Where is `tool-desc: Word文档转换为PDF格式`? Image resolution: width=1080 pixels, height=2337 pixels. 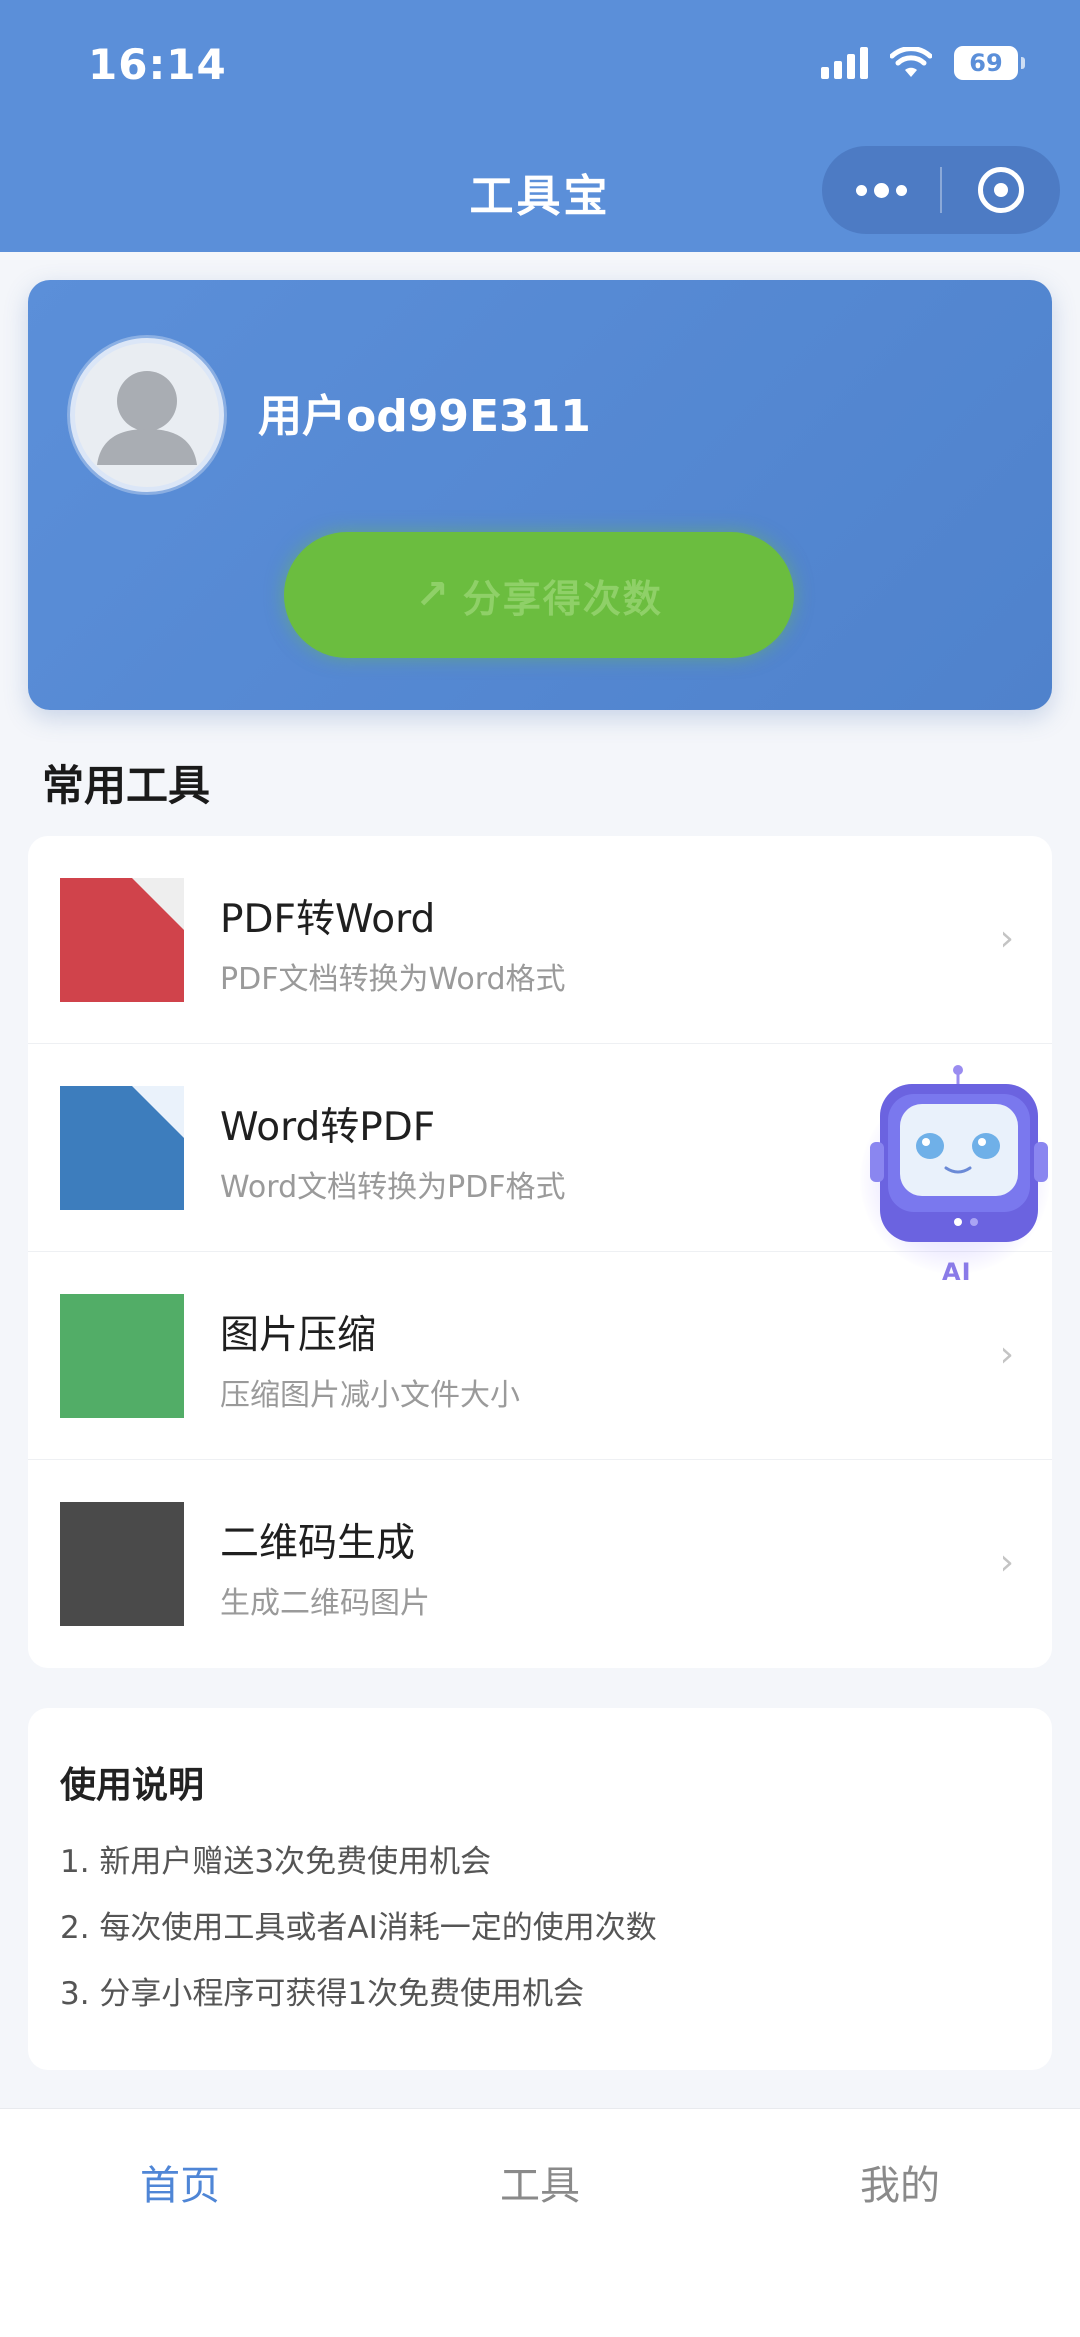 tool-desc: Word文档转换为PDF格式 is located at coordinates (393, 1187).